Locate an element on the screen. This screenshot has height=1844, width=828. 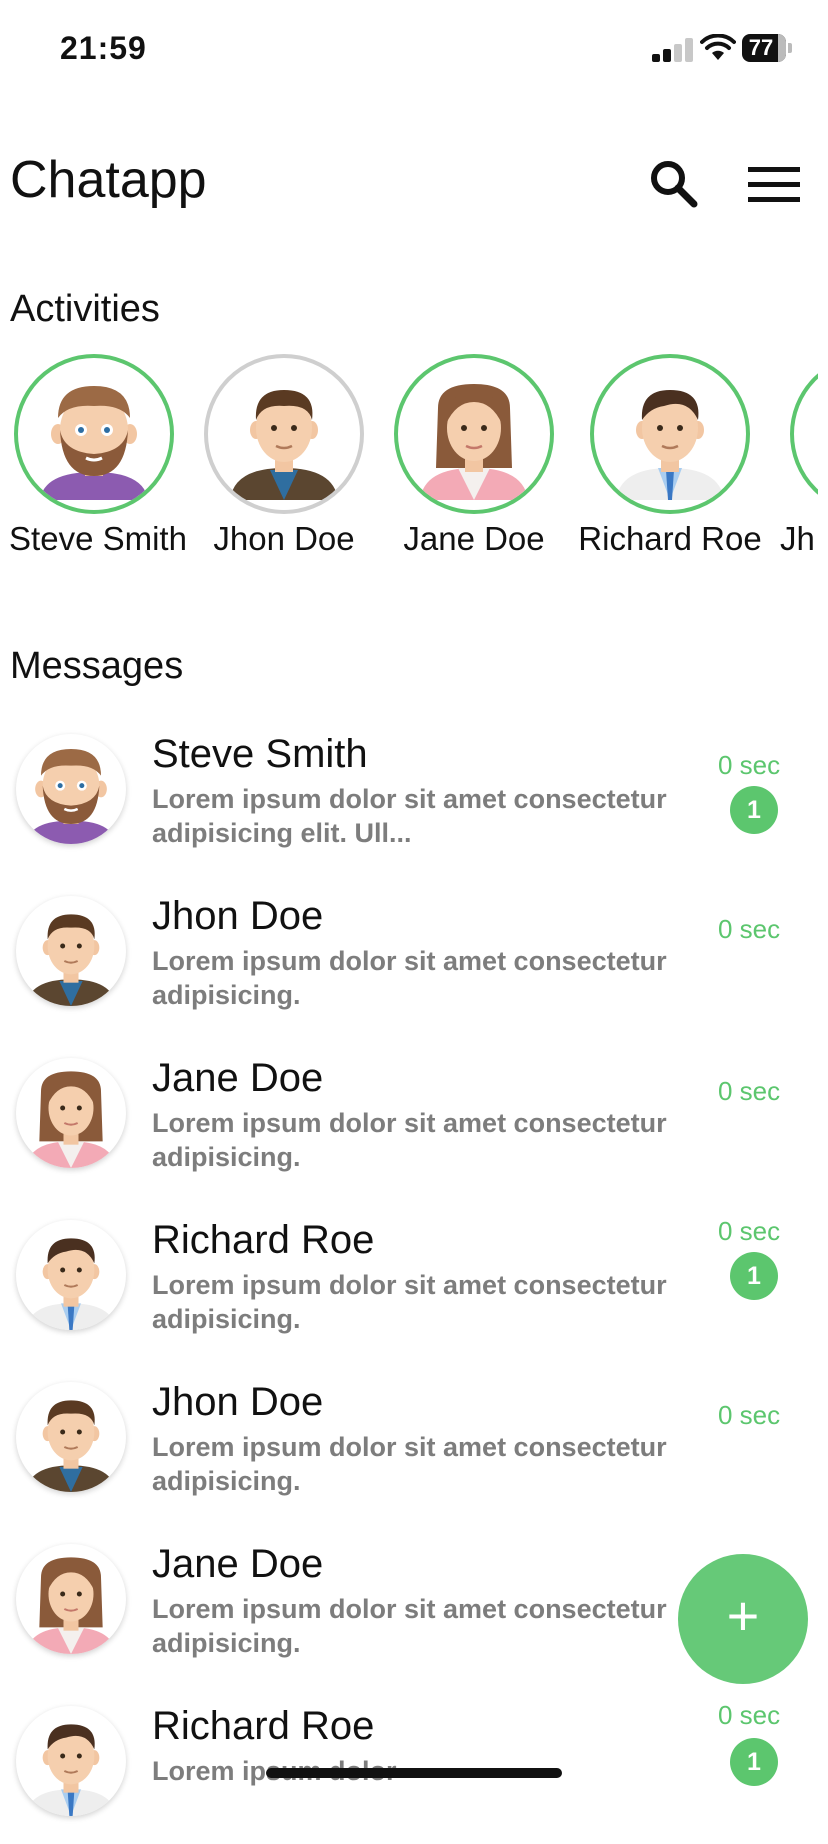
hamburger-menu-icon is located at coordinates (774, 184).